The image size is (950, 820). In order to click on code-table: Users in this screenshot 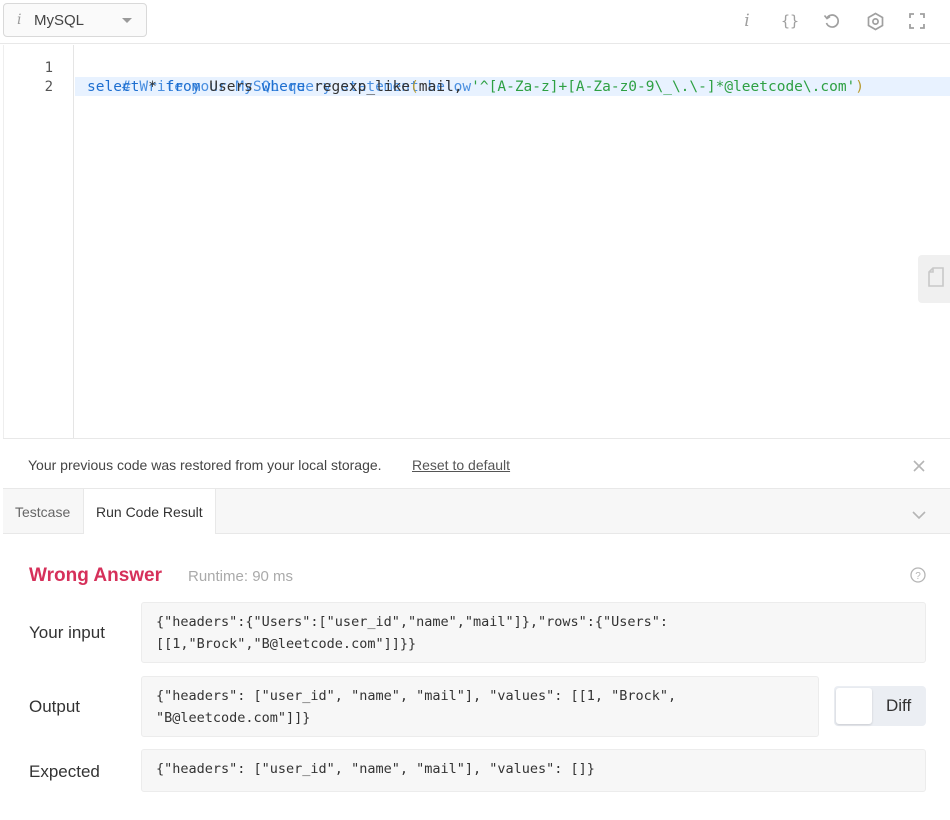, I will do `click(231, 87)`.